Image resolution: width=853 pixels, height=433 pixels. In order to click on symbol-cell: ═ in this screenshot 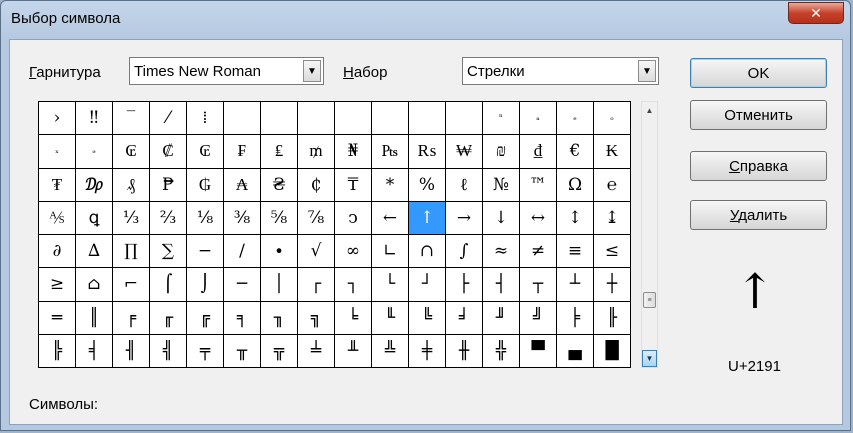, I will do `click(57, 318)`.